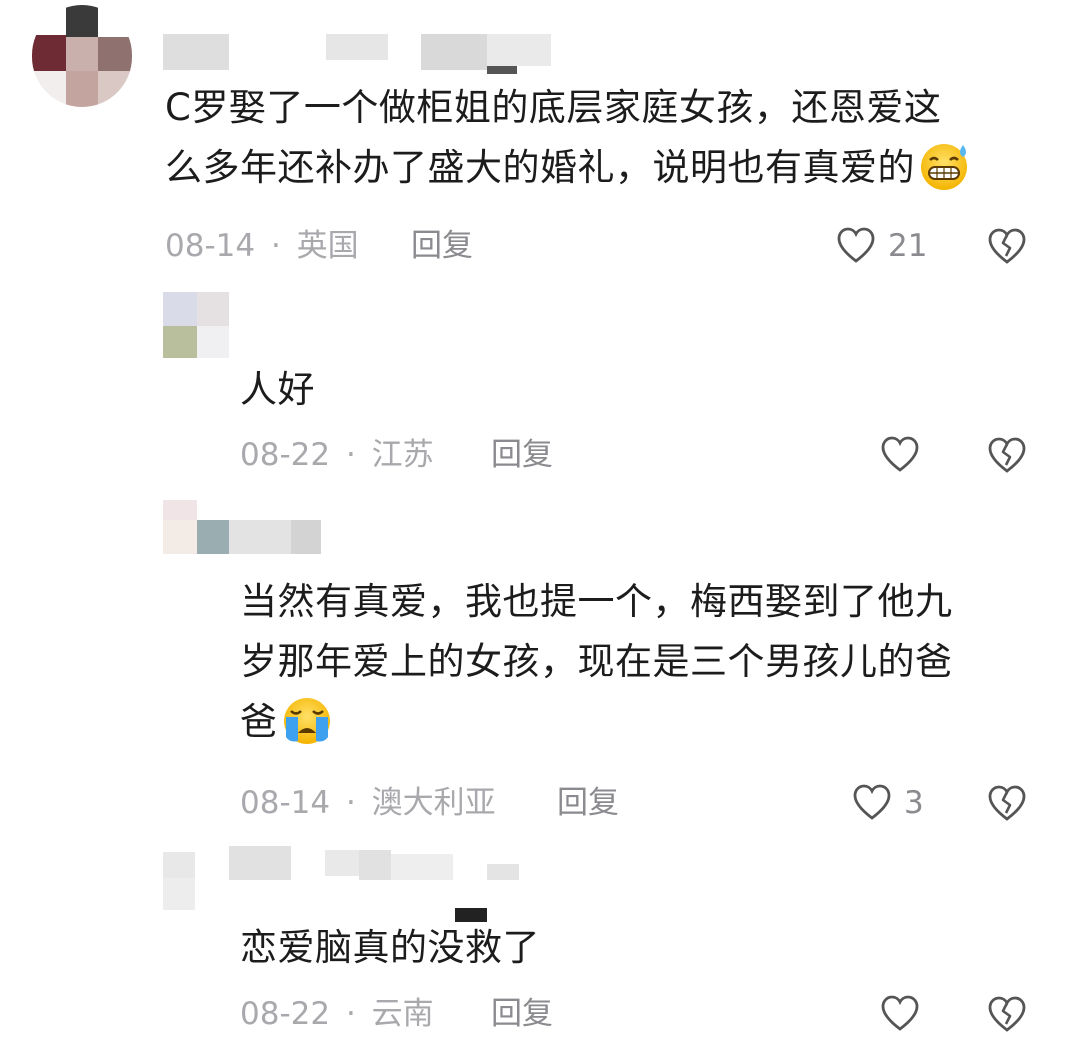 Image resolution: width=1080 pixels, height=1052 pixels. What do you see at coordinates (433, 803) in the screenshot?
I see `comment-location: 澳大利亚` at bounding box center [433, 803].